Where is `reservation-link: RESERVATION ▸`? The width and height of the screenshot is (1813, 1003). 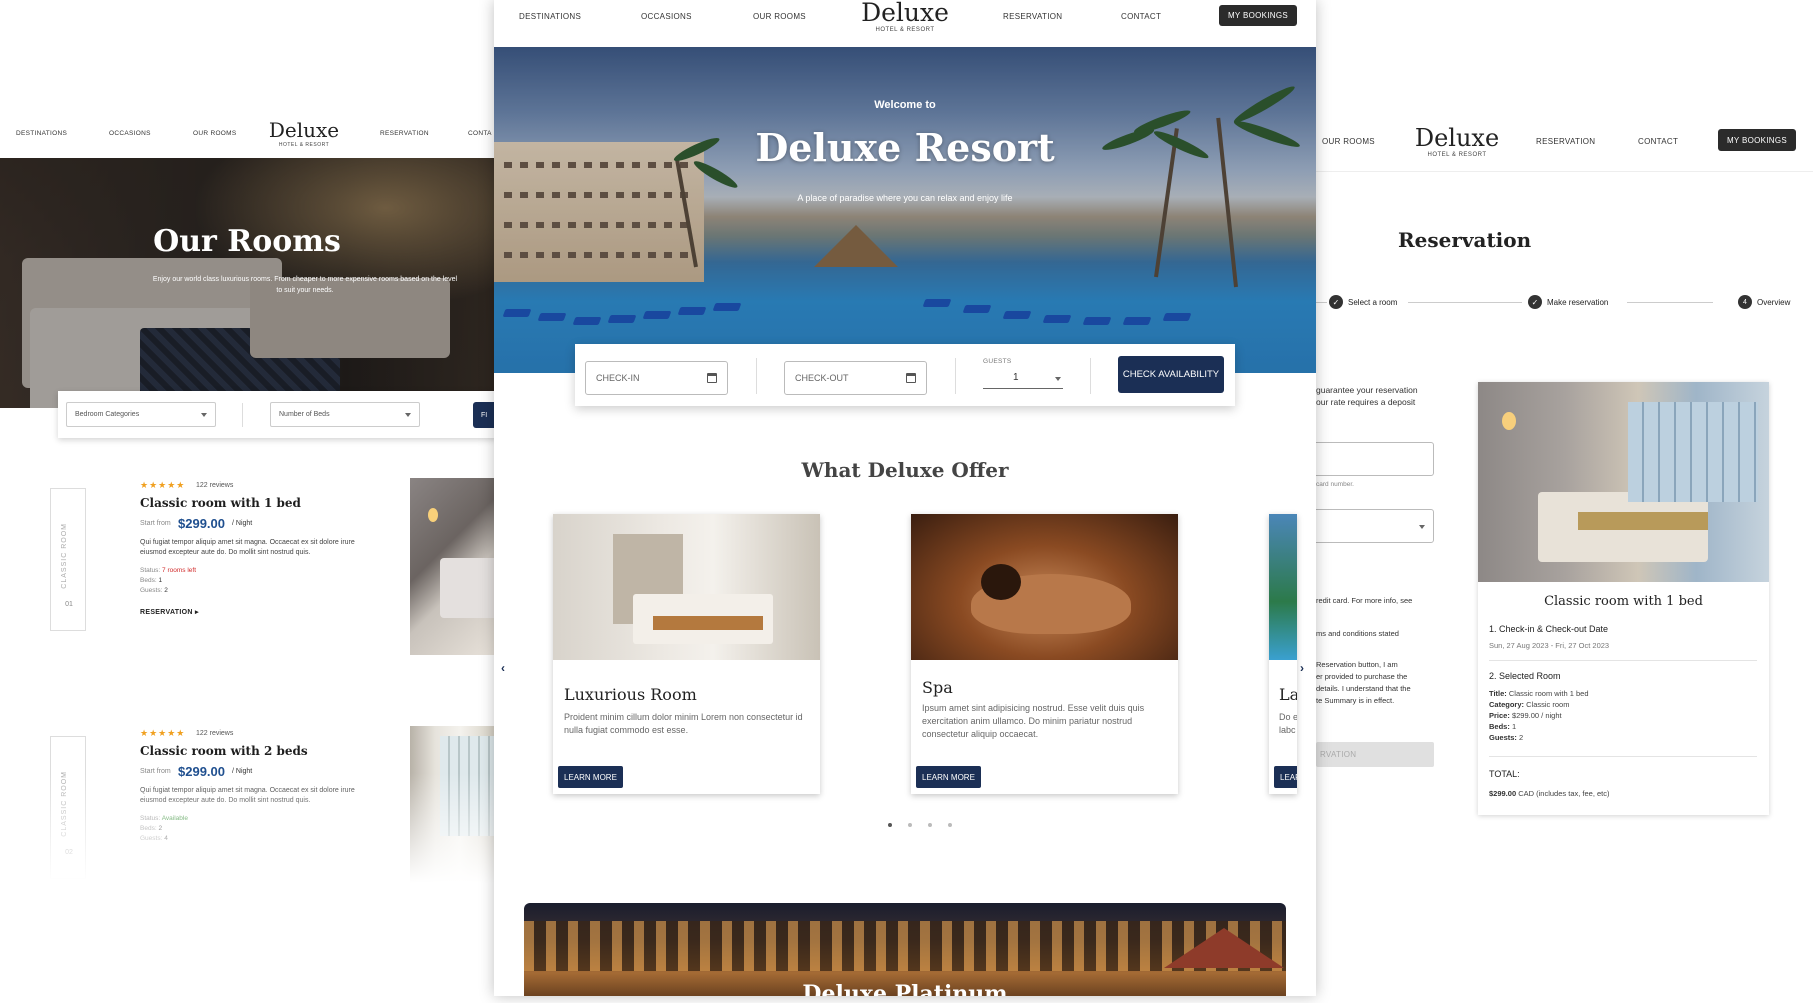
reservation-link: RESERVATION ▸ is located at coordinates (169, 612).